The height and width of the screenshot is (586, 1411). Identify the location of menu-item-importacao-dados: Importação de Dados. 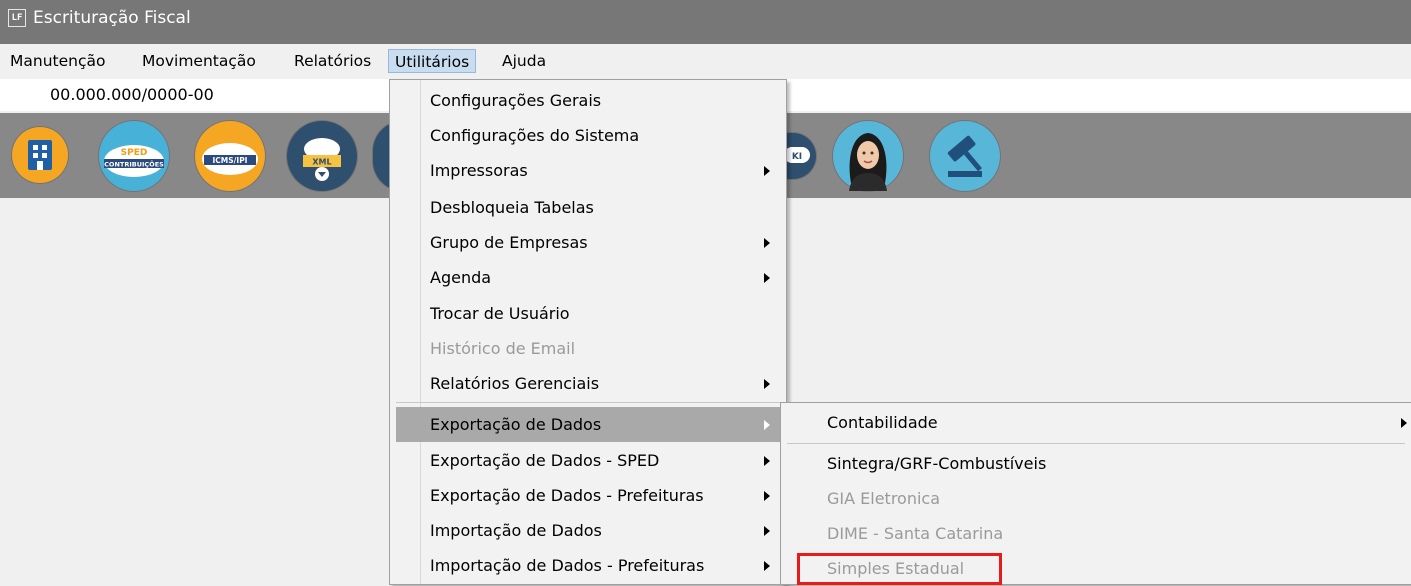
(588, 530).